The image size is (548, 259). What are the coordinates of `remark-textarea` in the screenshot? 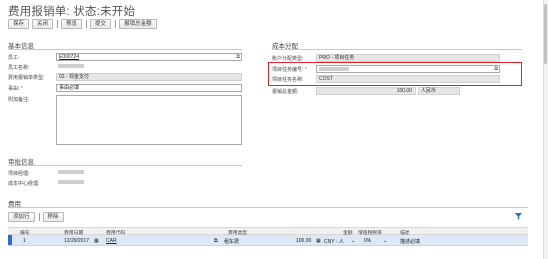 It's located at (149, 120).